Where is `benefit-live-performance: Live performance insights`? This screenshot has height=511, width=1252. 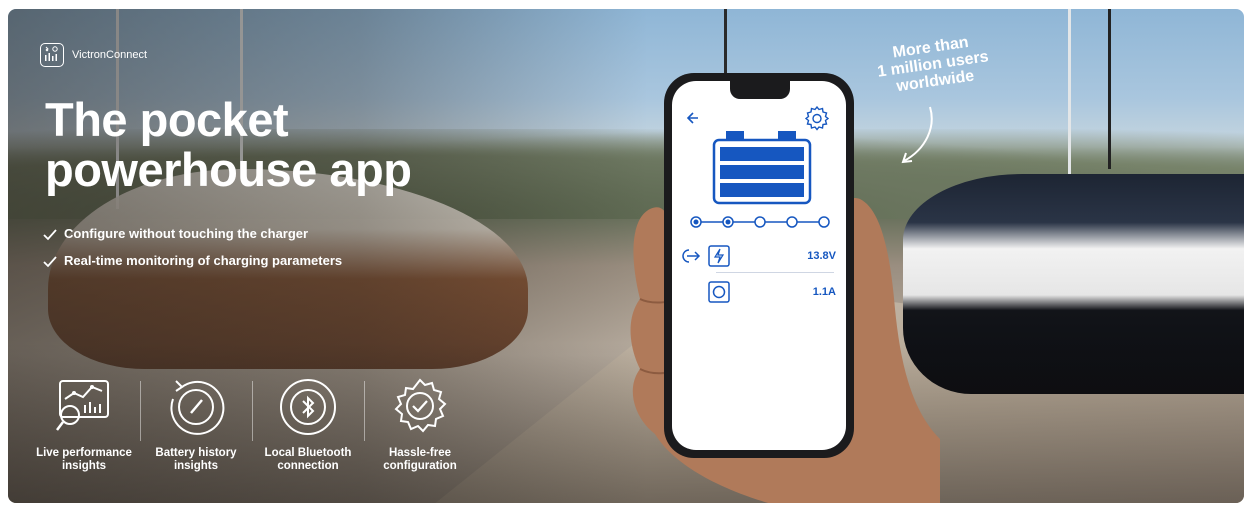 benefit-live-performance: Live performance insights is located at coordinates (84, 424).